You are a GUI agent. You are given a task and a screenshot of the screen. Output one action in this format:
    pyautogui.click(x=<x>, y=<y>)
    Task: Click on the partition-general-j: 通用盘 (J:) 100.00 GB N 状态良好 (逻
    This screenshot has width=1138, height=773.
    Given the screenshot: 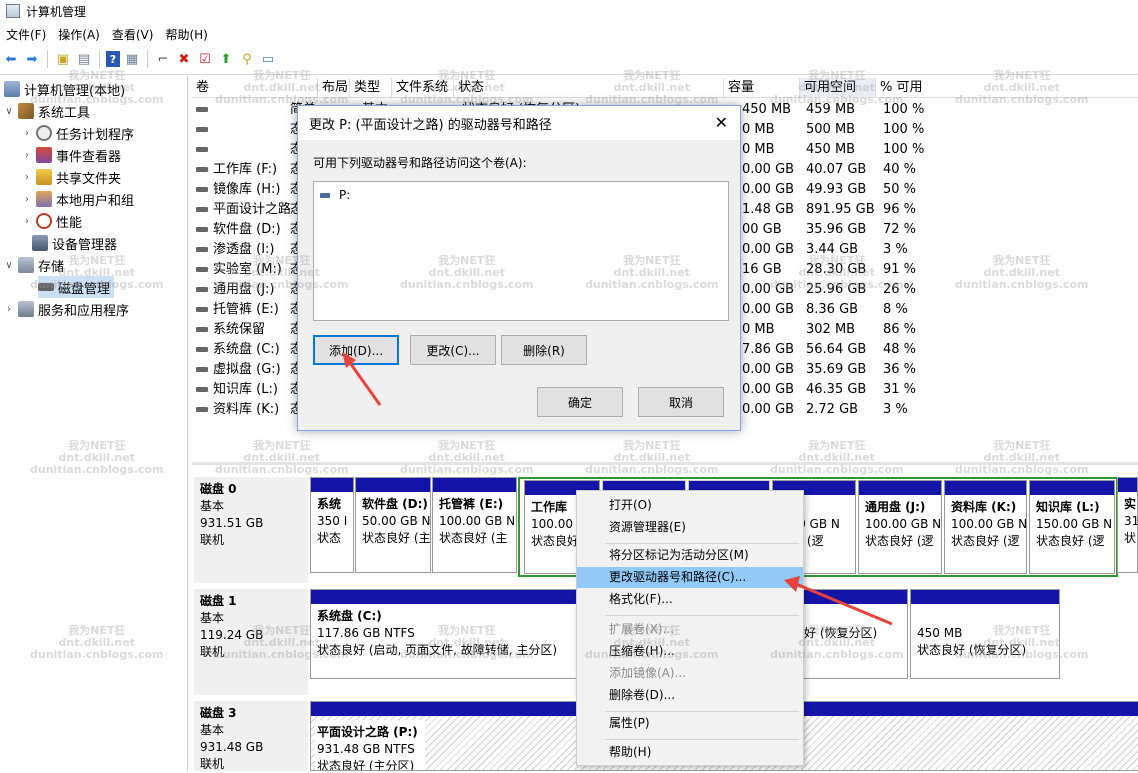 What is the action you would take?
    pyautogui.click(x=900, y=527)
    